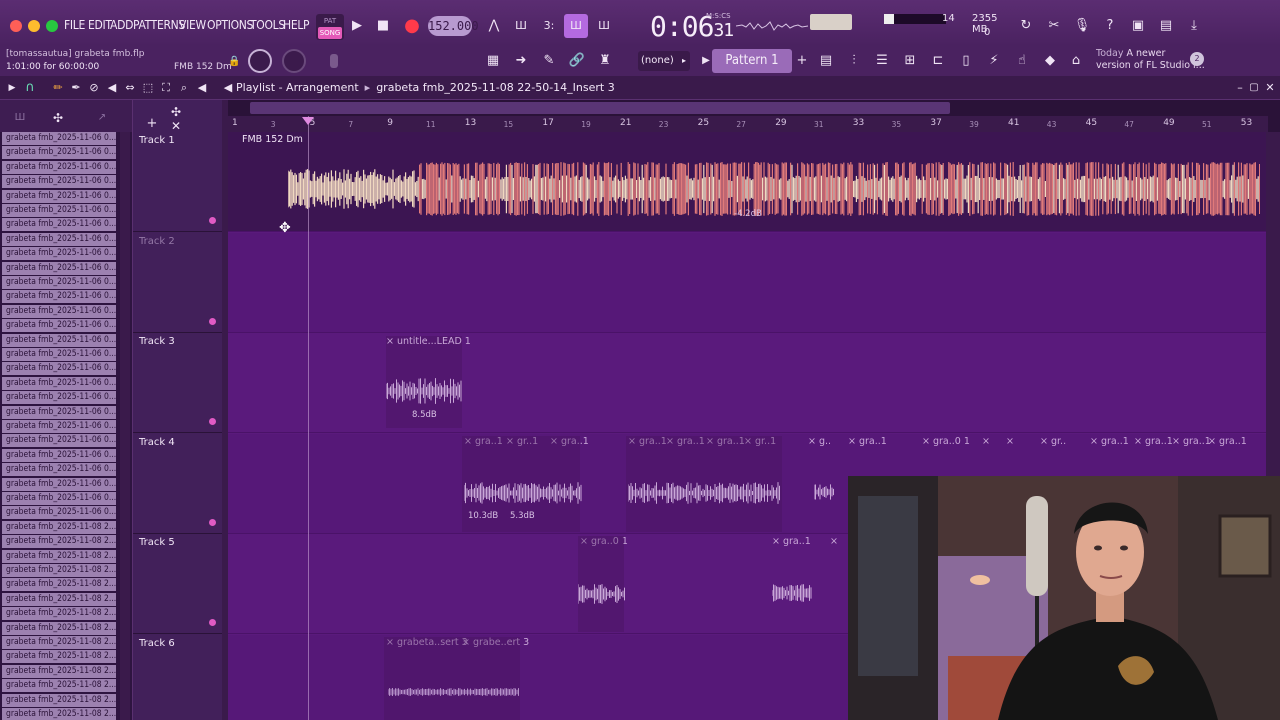  Describe the element at coordinates (910, 61) in the screenshot. I see `browser-icon: ⊞` at that location.